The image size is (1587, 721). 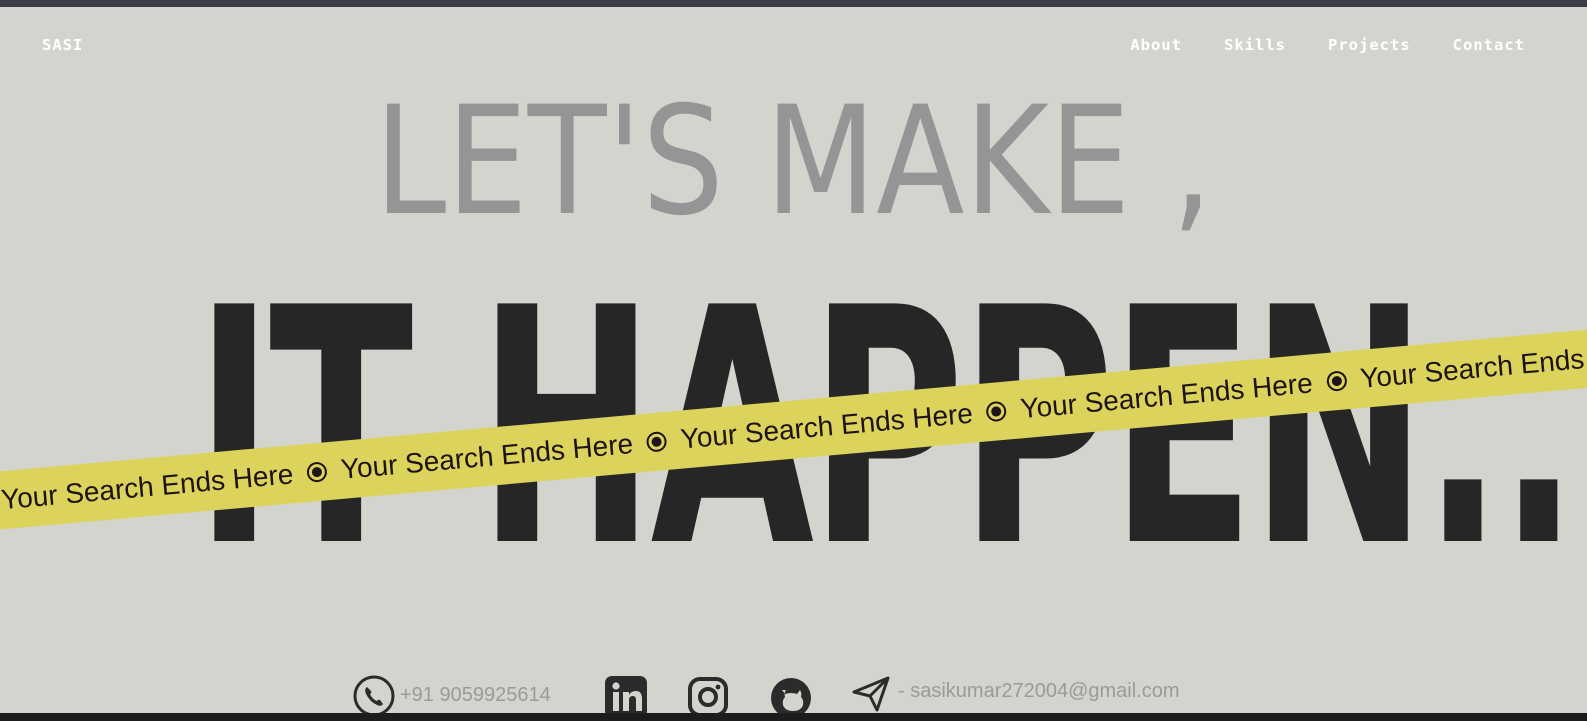 I want to click on instagram-link, so click(x=708, y=694).